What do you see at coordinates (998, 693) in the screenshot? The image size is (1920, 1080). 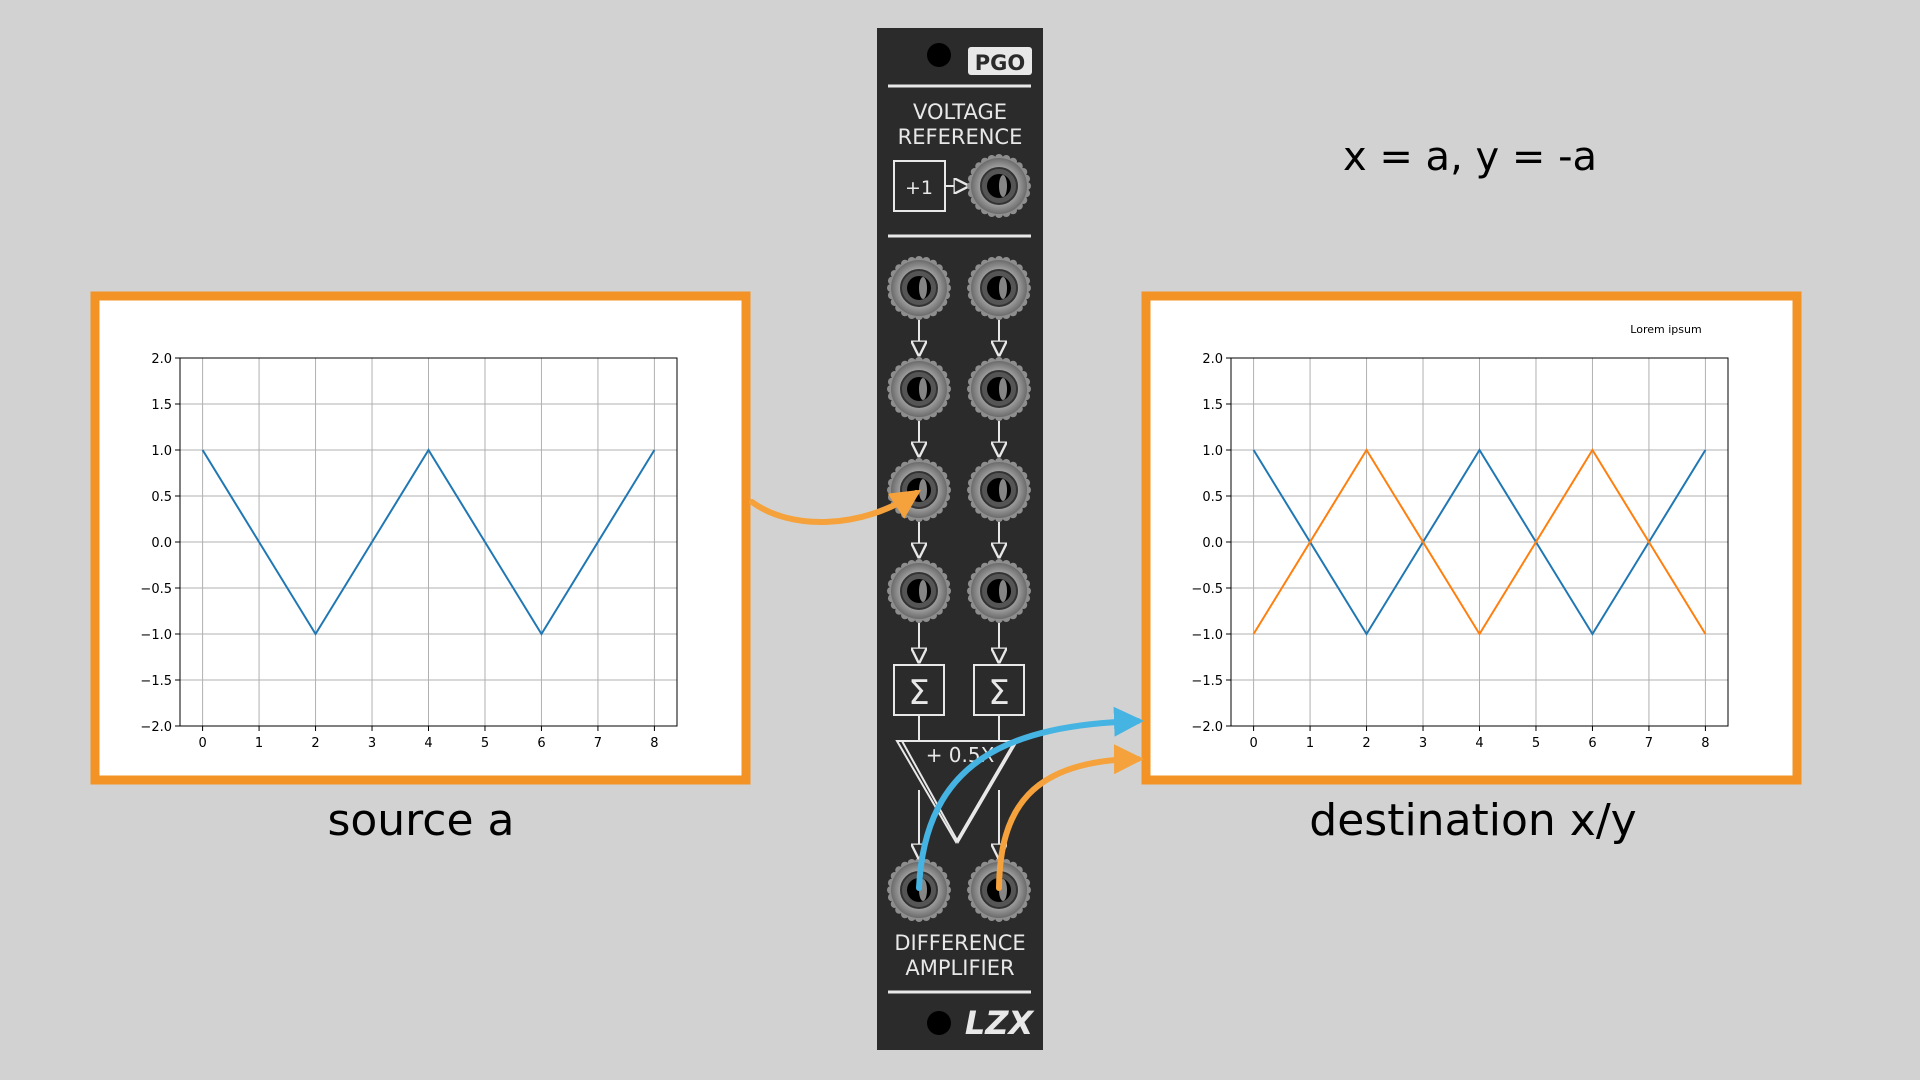 I see `sum-symbol-right: Σ` at bounding box center [998, 693].